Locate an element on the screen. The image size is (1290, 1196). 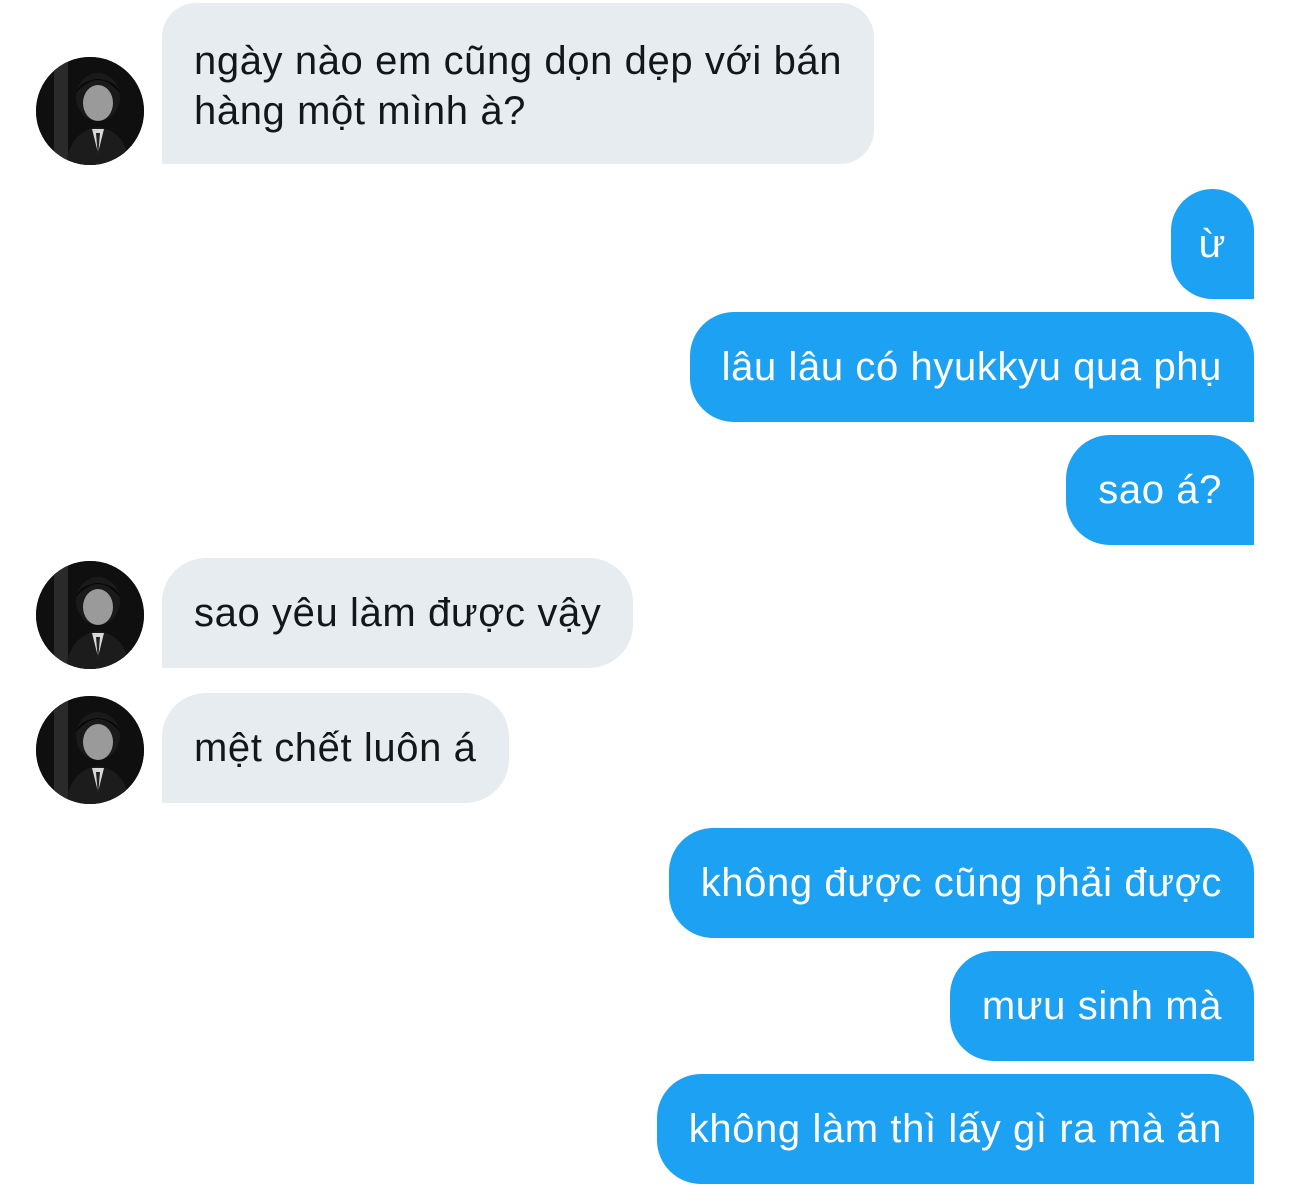
message-text: lâu lâu có hyukkyu qua phụ is located at coordinates (971, 367).